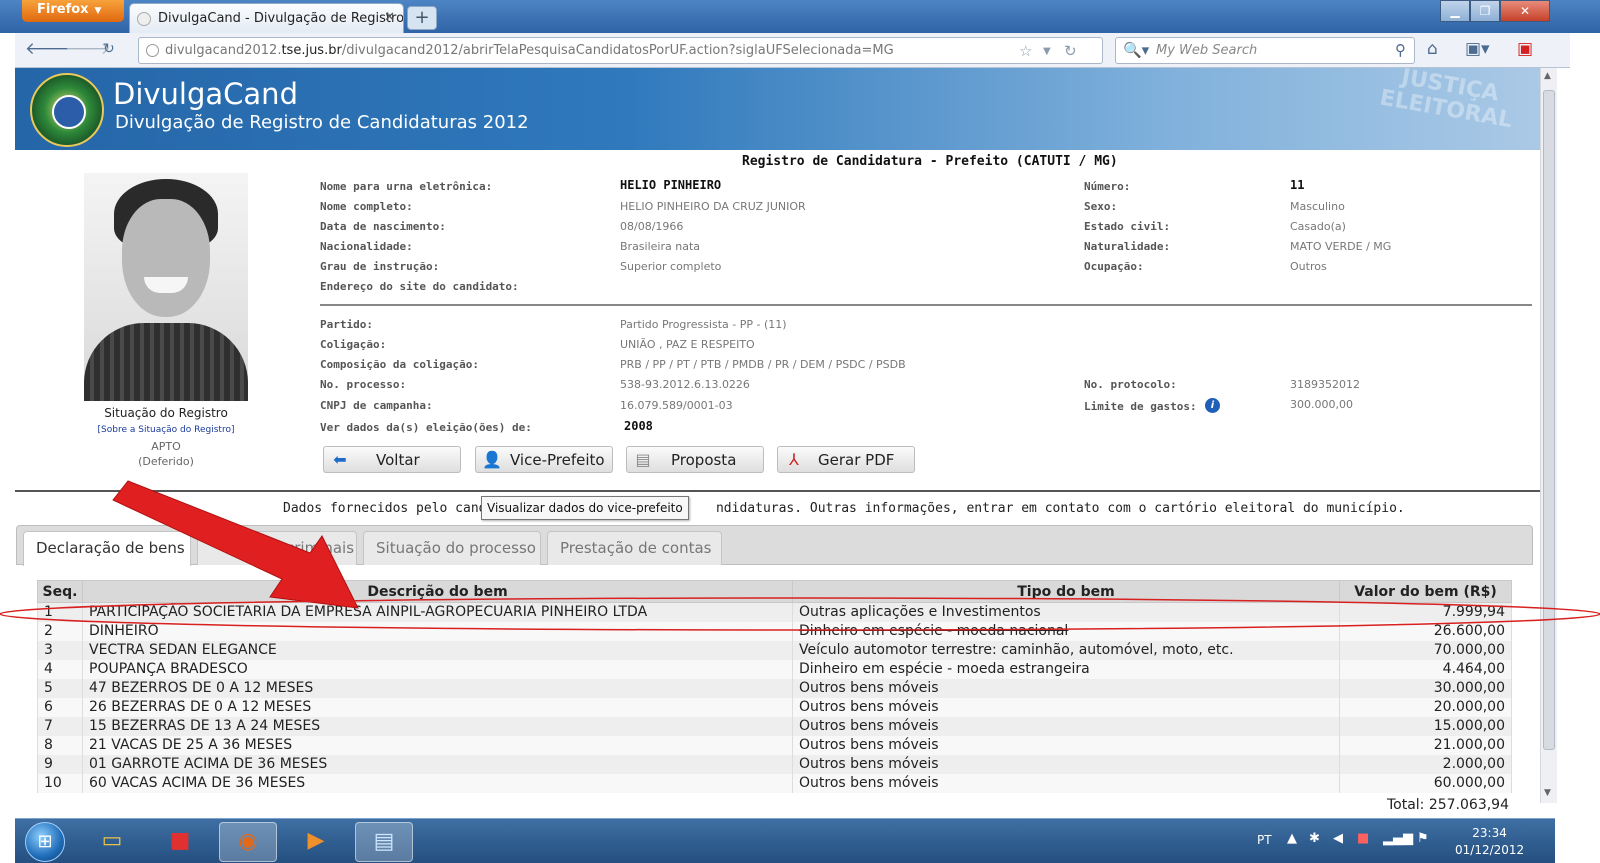 The width and height of the screenshot is (1600, 863). What do you see at coordinates (1425, 631) in the screenshot?
I see `value-cell: 26.600,00` at bounding box center [1425, 631].